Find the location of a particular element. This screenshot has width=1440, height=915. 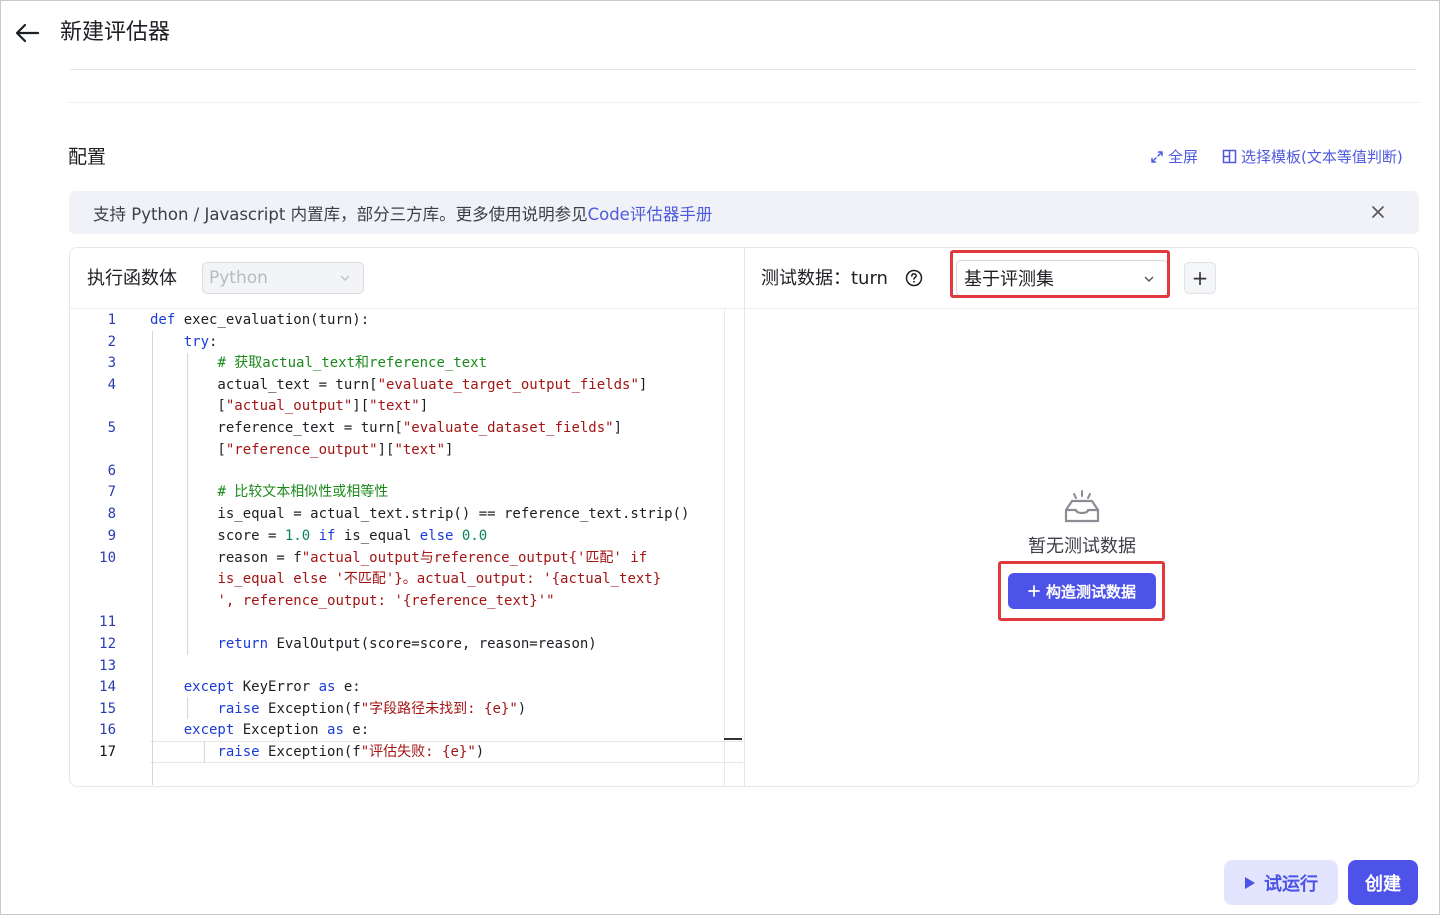

build-test-data-button: 构造测试数据 is located at coordinates (1082, 591).